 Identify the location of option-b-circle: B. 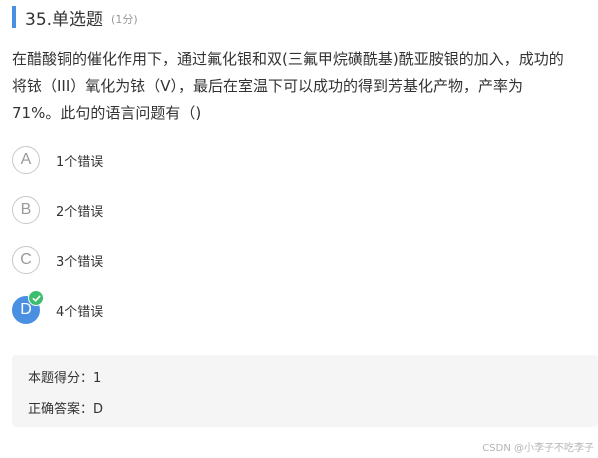
(26, 210).